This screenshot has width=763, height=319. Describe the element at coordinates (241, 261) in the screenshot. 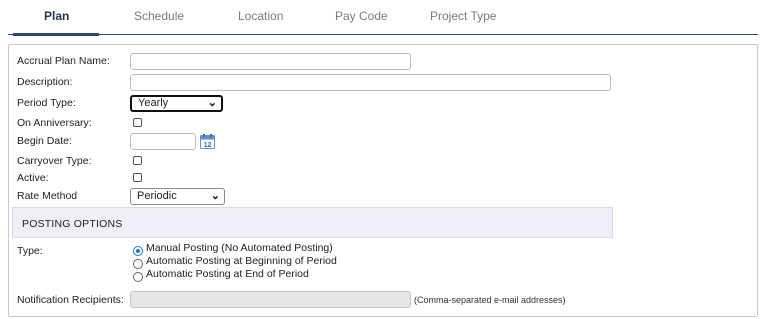

I see `auto-beginning-label: Automatic Posting at Beginning of Period` at that location.